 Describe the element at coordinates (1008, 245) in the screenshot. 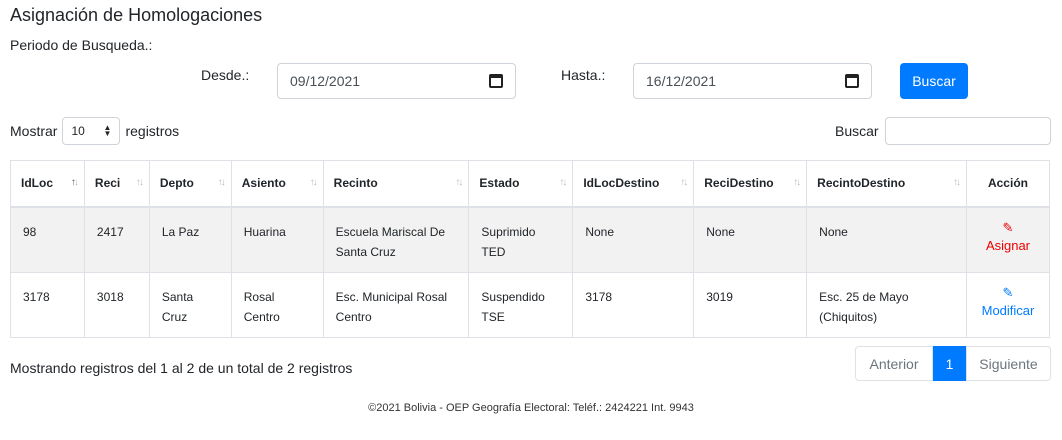

I see `asignar-link: Asignar` at that location.